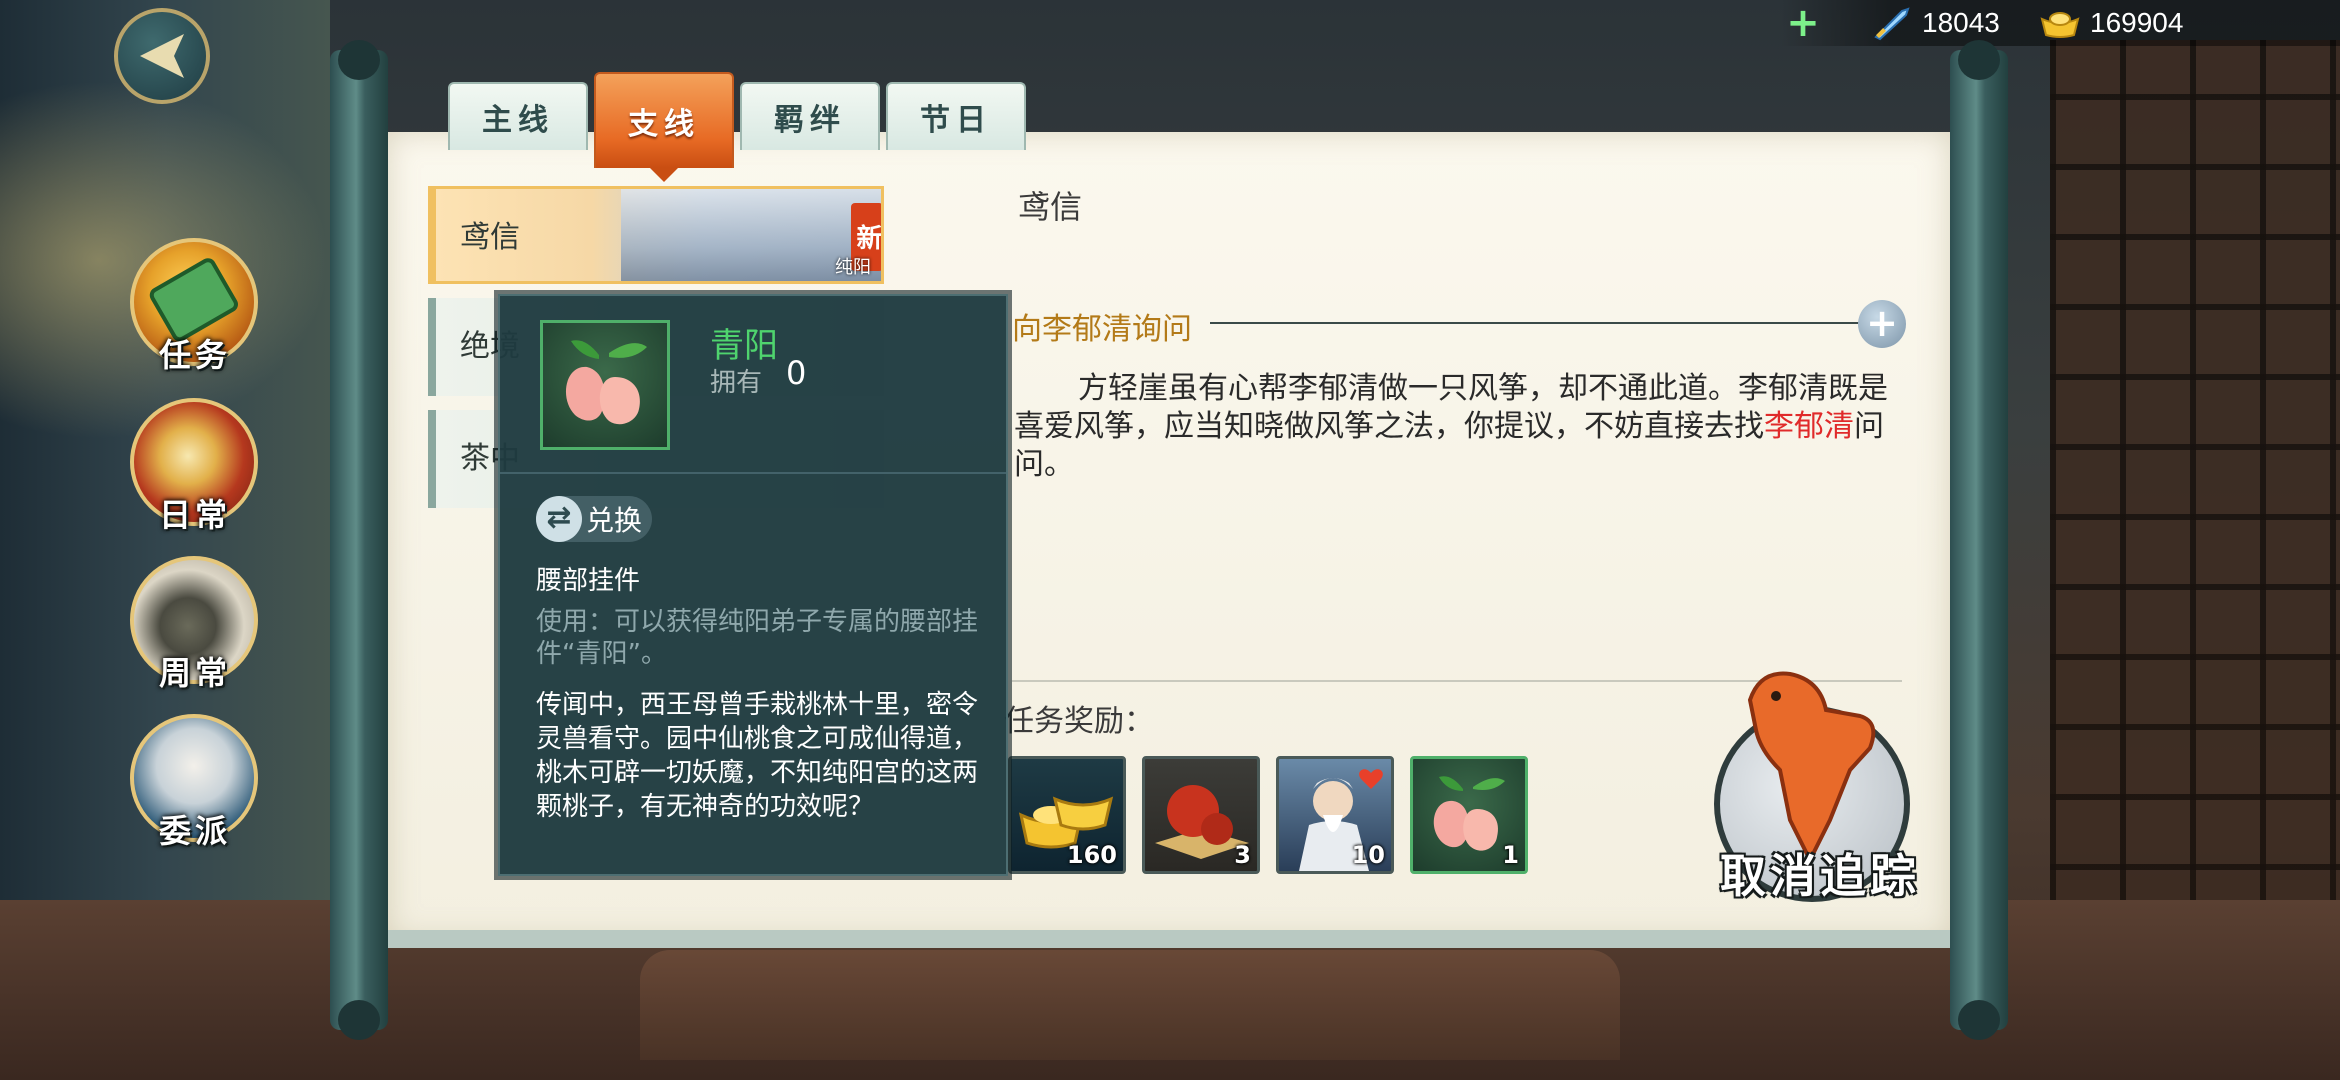 The width and height of the screenshot is (2340, 1080). I want to click on menu-item-quest: 任务, so click(195, 306).